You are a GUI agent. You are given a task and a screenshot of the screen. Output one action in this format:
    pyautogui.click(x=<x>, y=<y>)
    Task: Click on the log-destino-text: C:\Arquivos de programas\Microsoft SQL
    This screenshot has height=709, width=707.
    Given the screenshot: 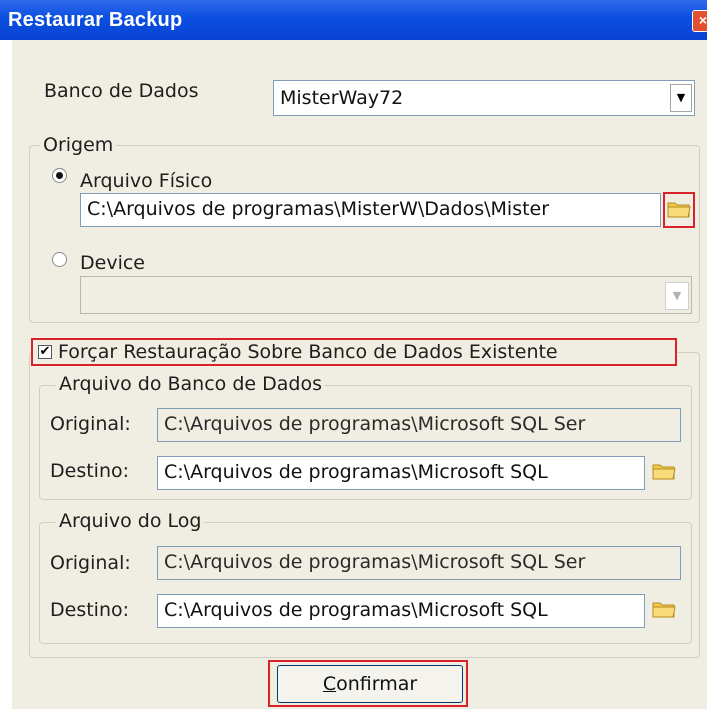 What is the action you would take?
    pyautogui.click(x=356, y=610)
    